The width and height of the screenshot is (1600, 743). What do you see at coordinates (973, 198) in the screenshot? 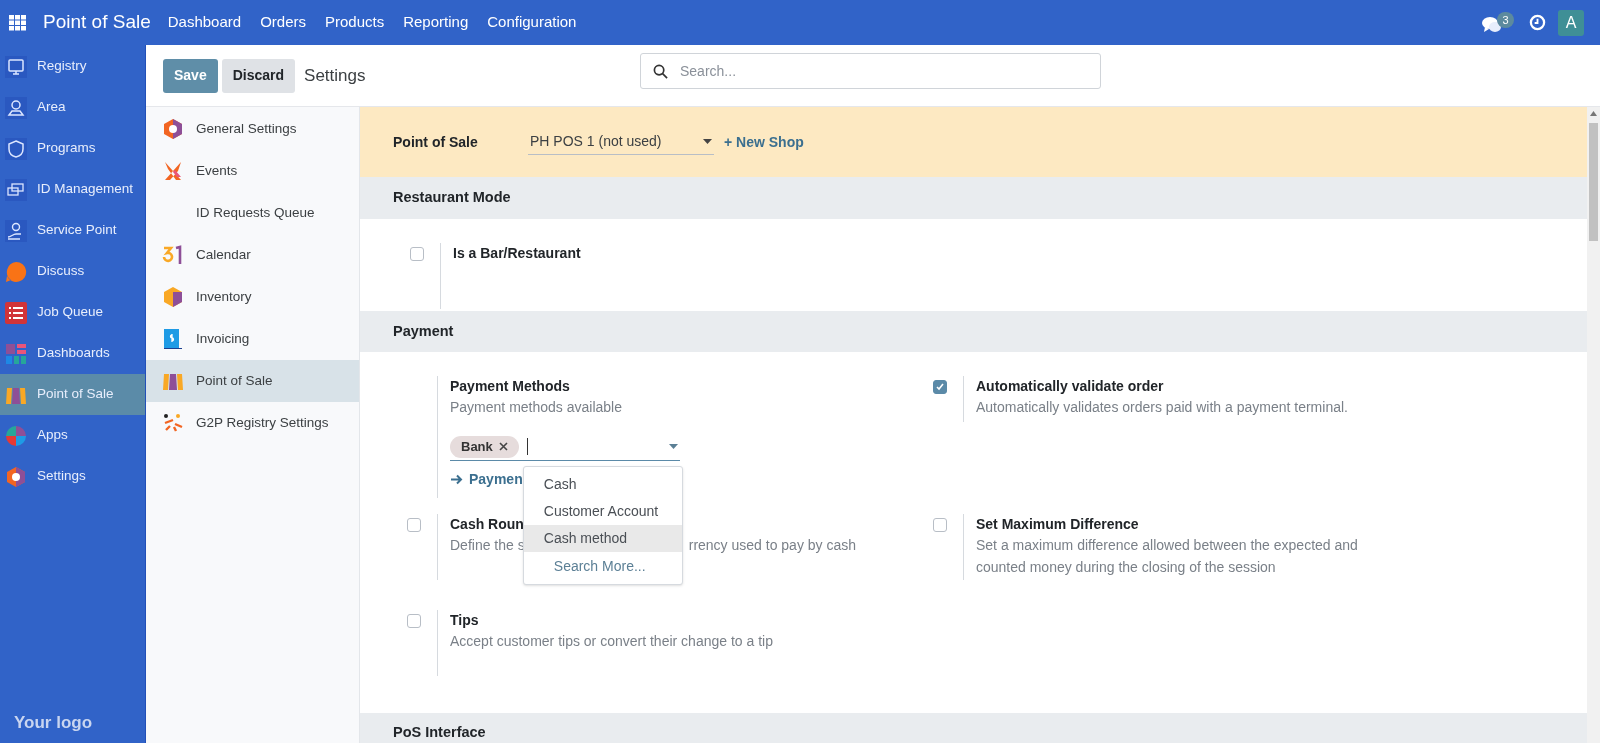
I see `section-header: Restaurant Mode` at bounding box center [973, 198].